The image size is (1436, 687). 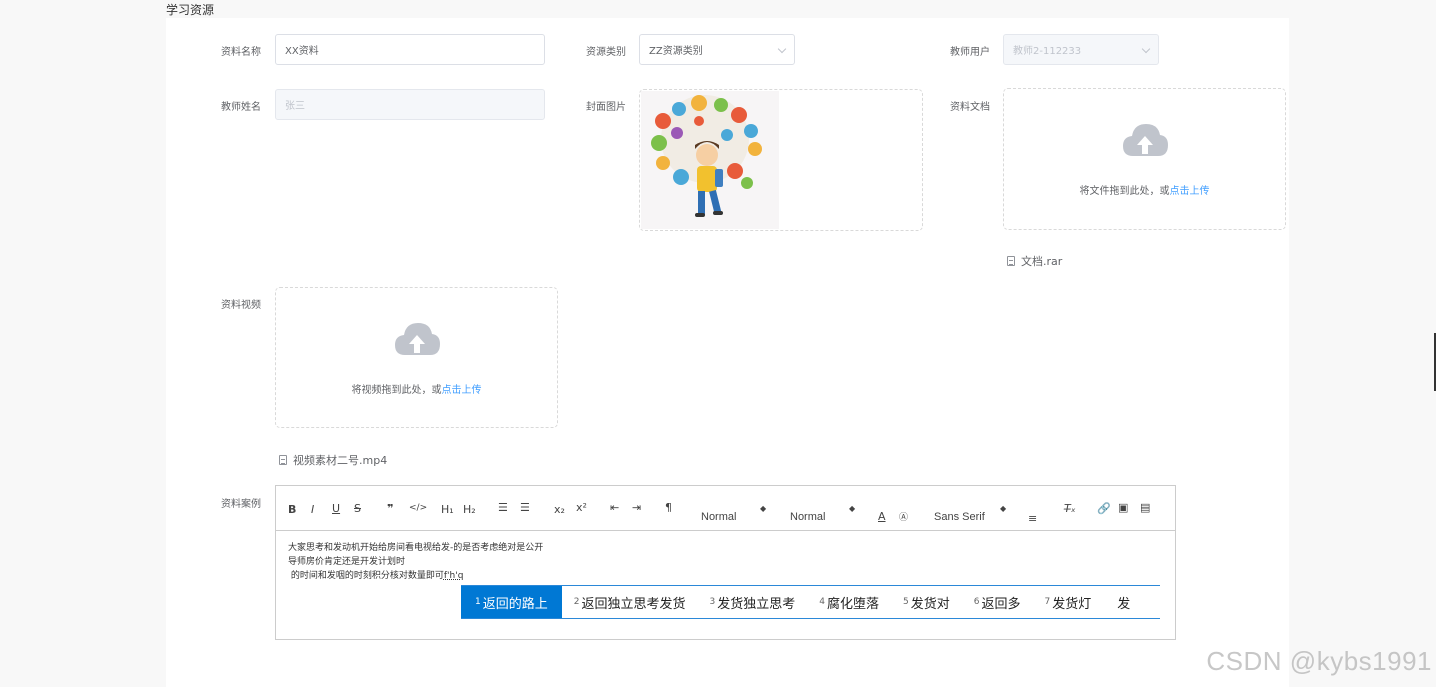 I want to click on font-select: Sans Serif, so click(x=959, y=517).